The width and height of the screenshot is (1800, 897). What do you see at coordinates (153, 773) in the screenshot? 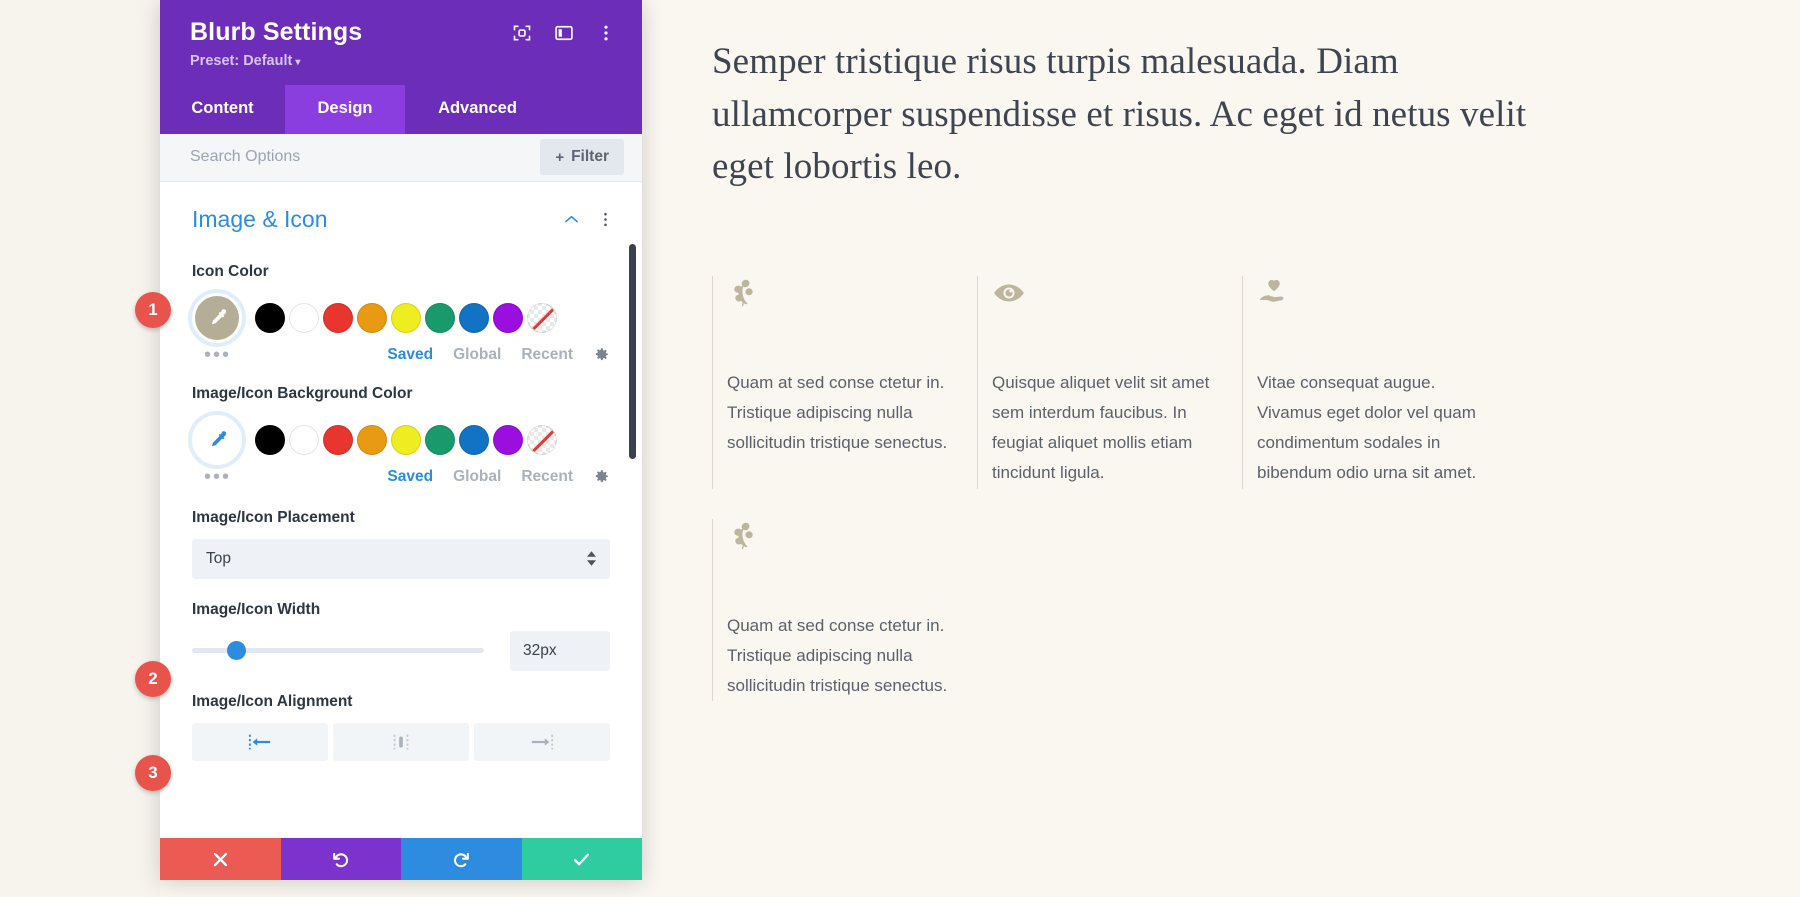
I see `step-badge-3: 3` at bounding box center [153, 773].